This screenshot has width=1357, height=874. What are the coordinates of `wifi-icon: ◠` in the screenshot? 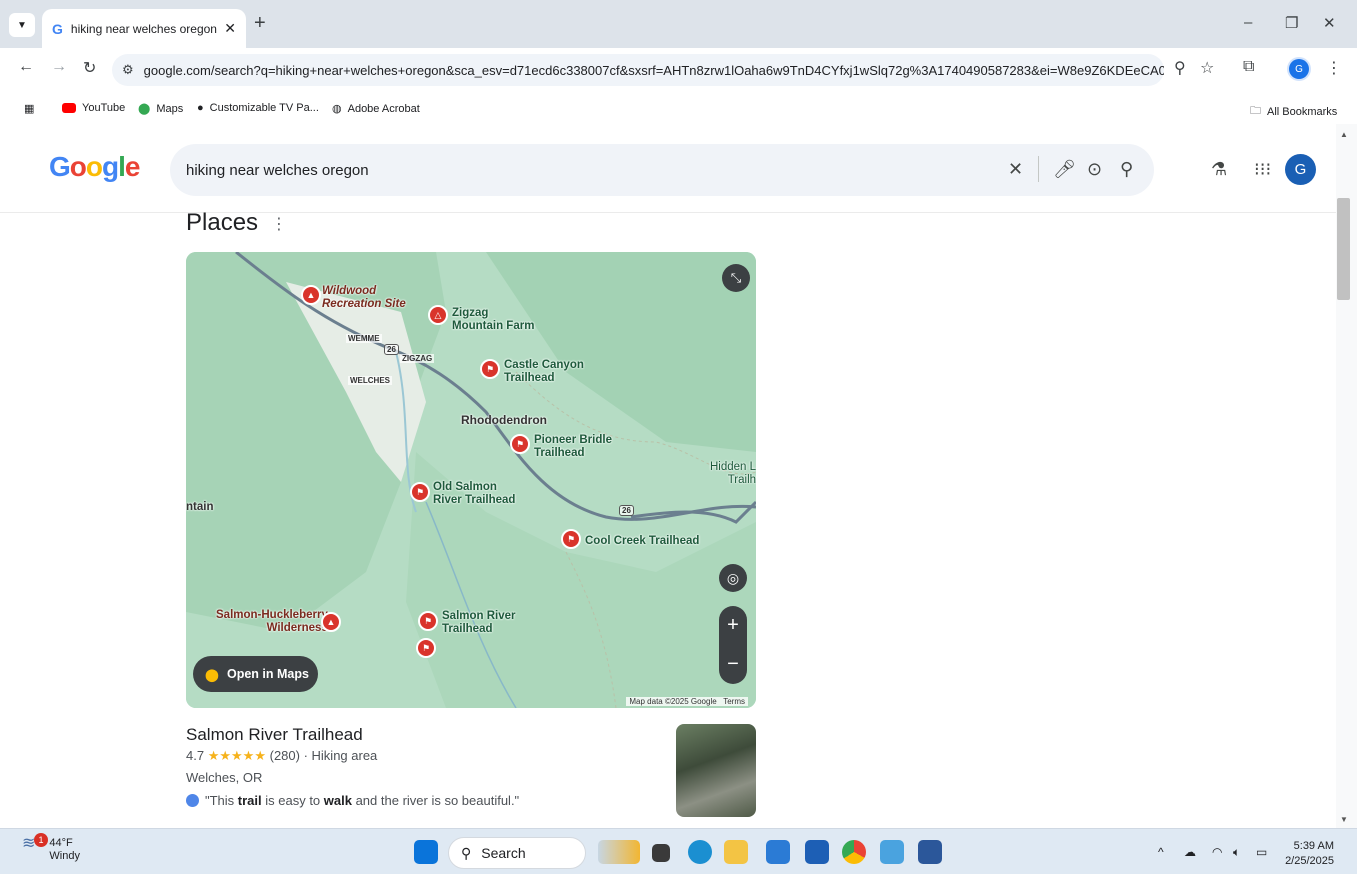 It's located at (1217, 852).